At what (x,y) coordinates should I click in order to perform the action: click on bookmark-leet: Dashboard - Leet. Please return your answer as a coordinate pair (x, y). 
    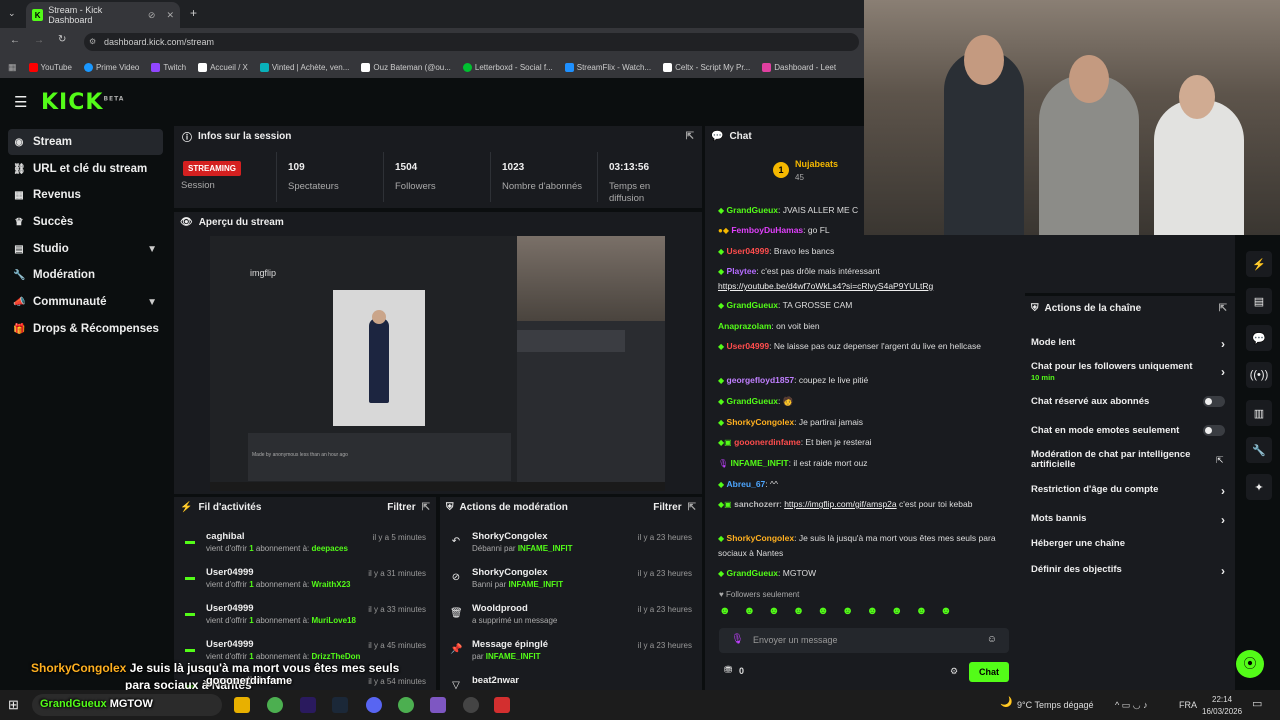
    Looking at the image, I should click on (799, 67).